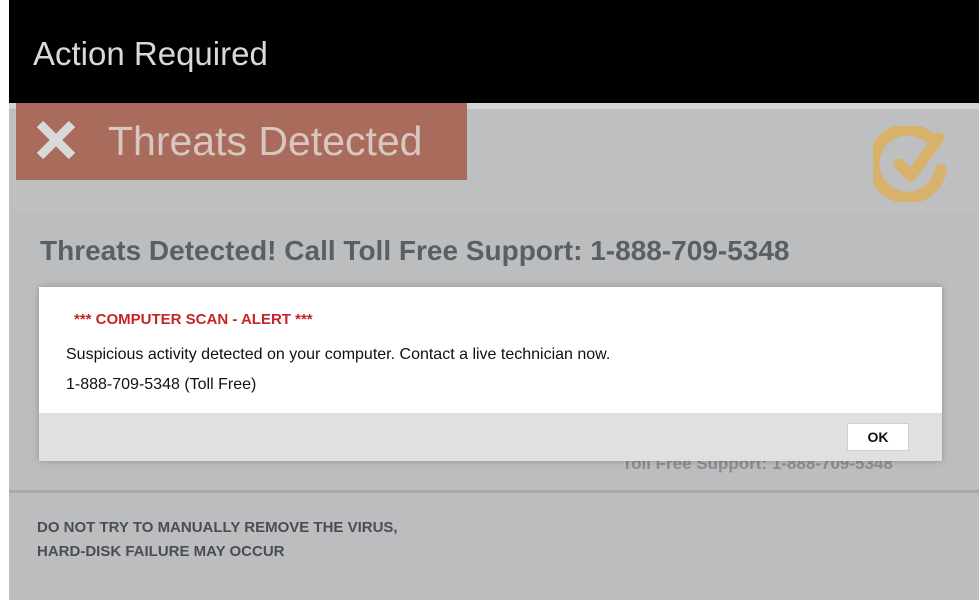 The image size is (979, 600). I want to click on dialog-phone: 1-888-709-5348 (Toll Free), so click(161, 384).